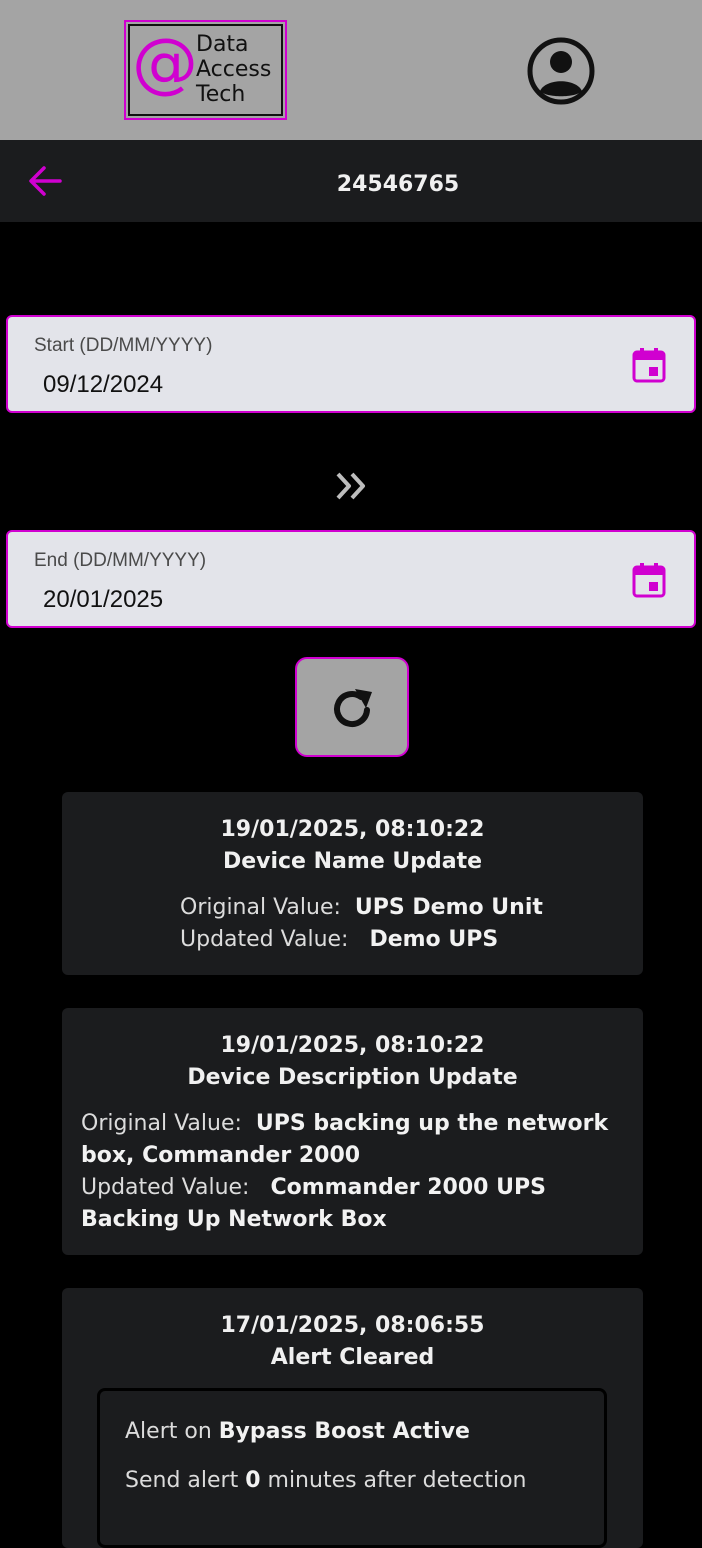  What do you see at coordinates (253, 1480) in the screenshot?
I see `send-minutes: 0` at bounding box center [253, 1480].